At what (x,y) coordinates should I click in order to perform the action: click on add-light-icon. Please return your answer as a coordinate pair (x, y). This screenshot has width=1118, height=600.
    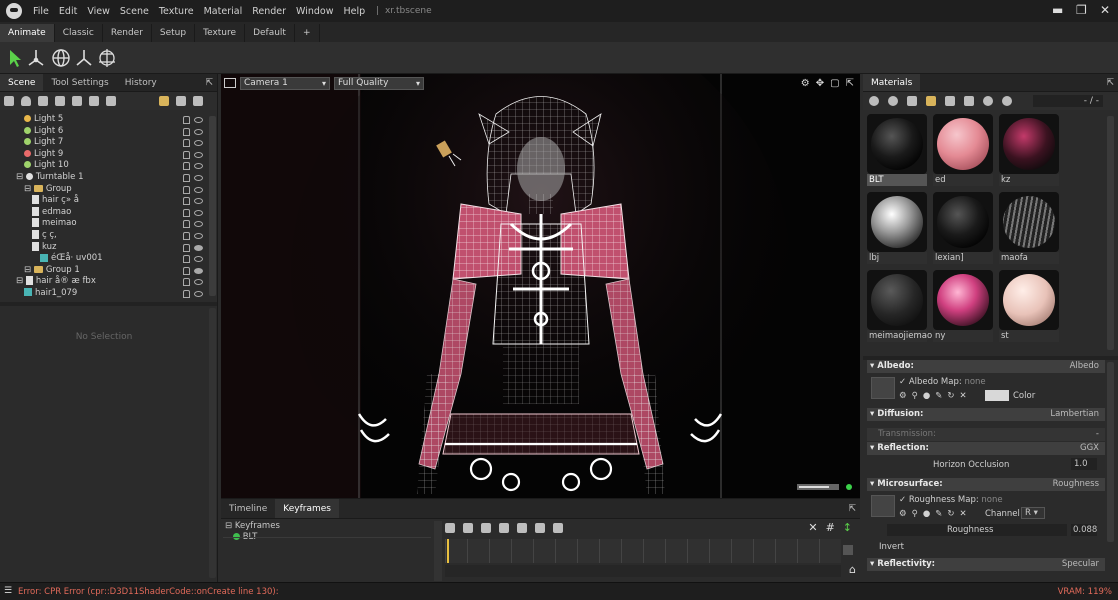
    Looking at the image, I should click on (26, 101).